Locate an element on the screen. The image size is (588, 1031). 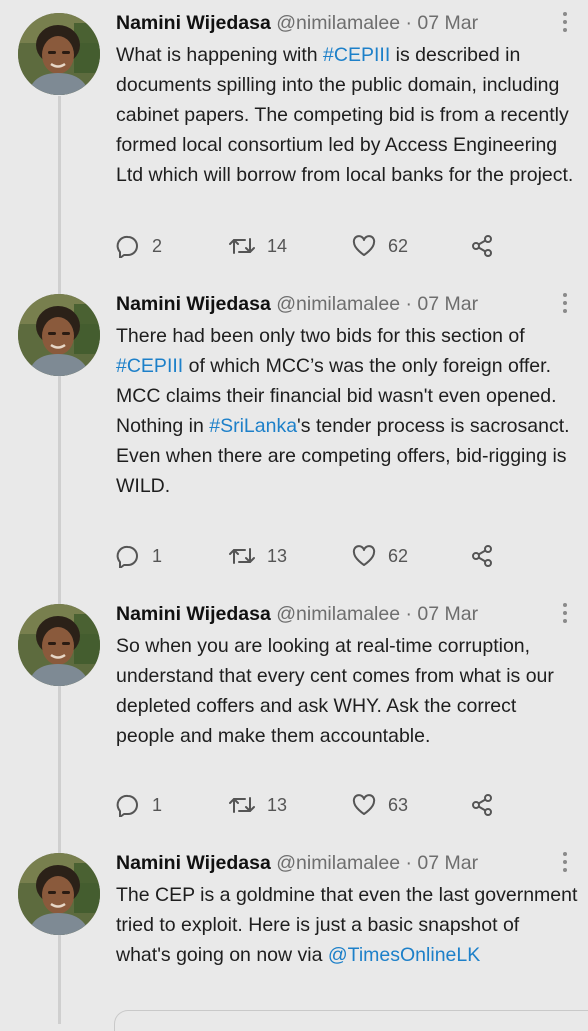
like-count: 63 is located at coordinates (398, 804).